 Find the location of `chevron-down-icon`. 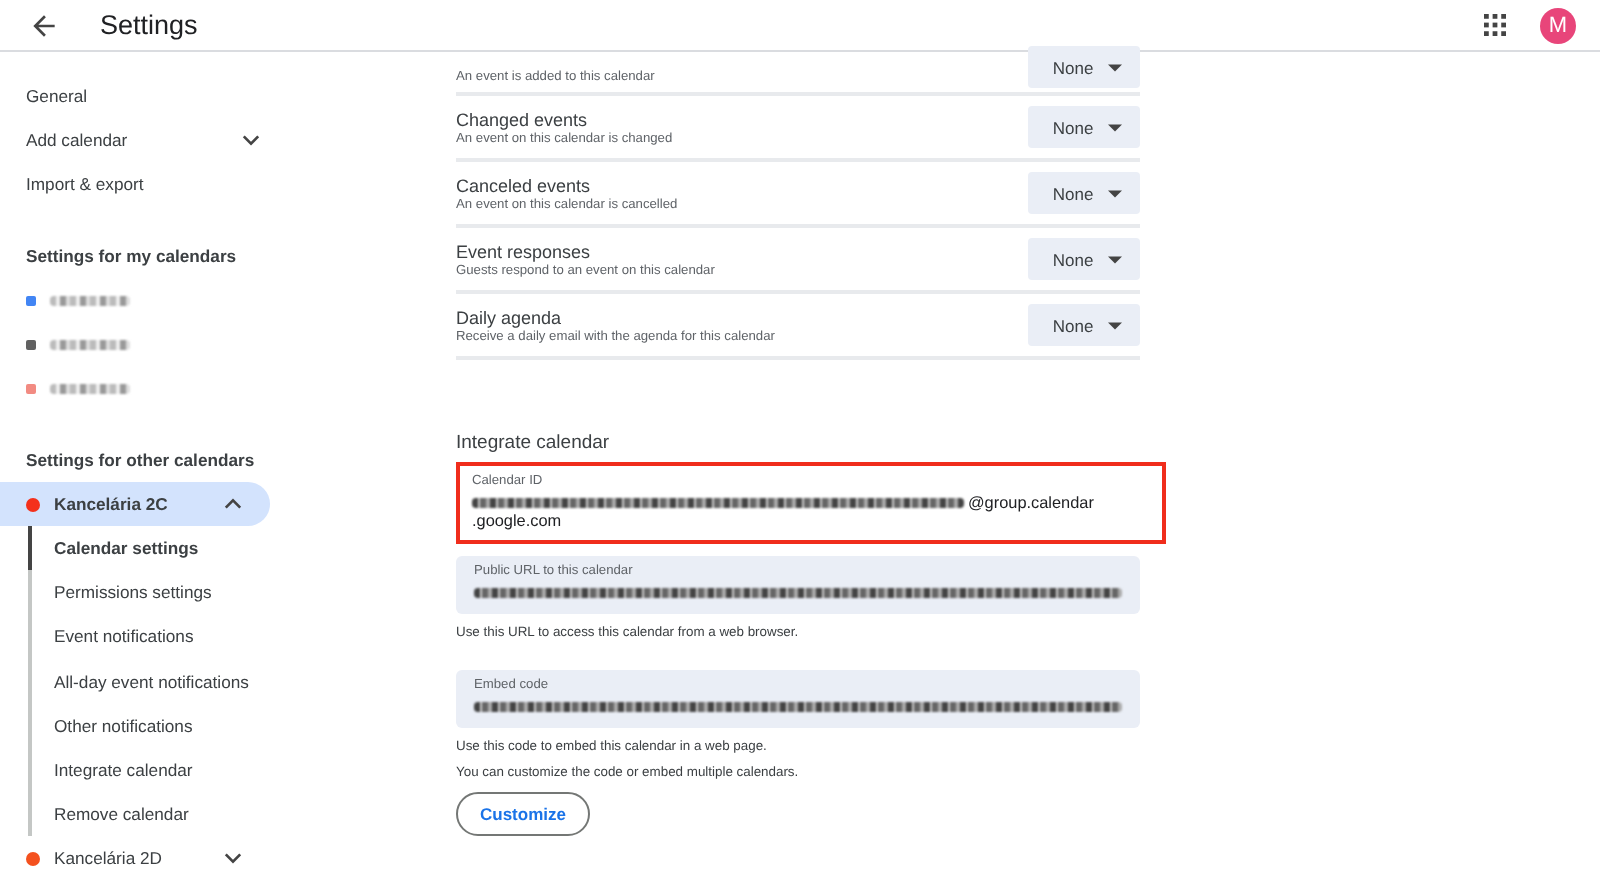

chevron-down-icon is located at coordinates (251, 140).